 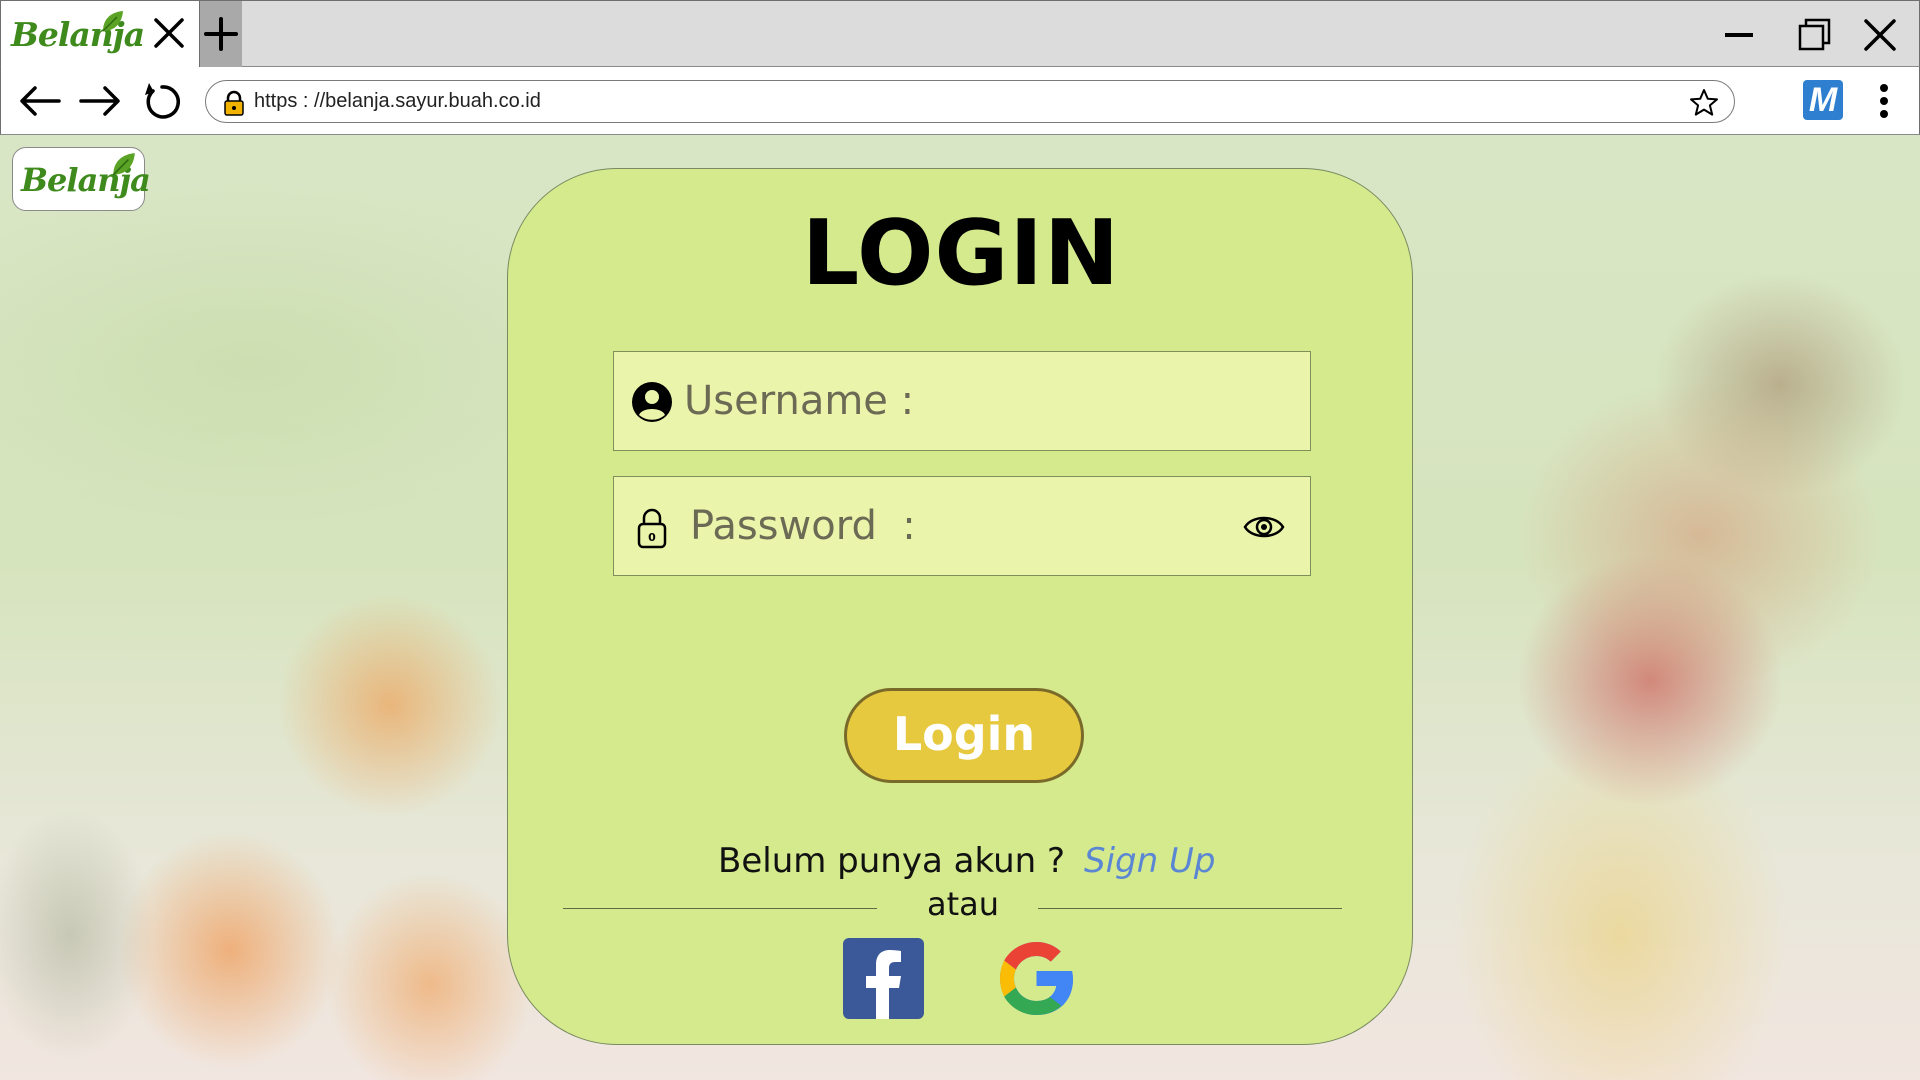 What do you see at coordinates (1036, 978) in the screenshot?
I see `google-icon` at bounding box center [1036, 978].